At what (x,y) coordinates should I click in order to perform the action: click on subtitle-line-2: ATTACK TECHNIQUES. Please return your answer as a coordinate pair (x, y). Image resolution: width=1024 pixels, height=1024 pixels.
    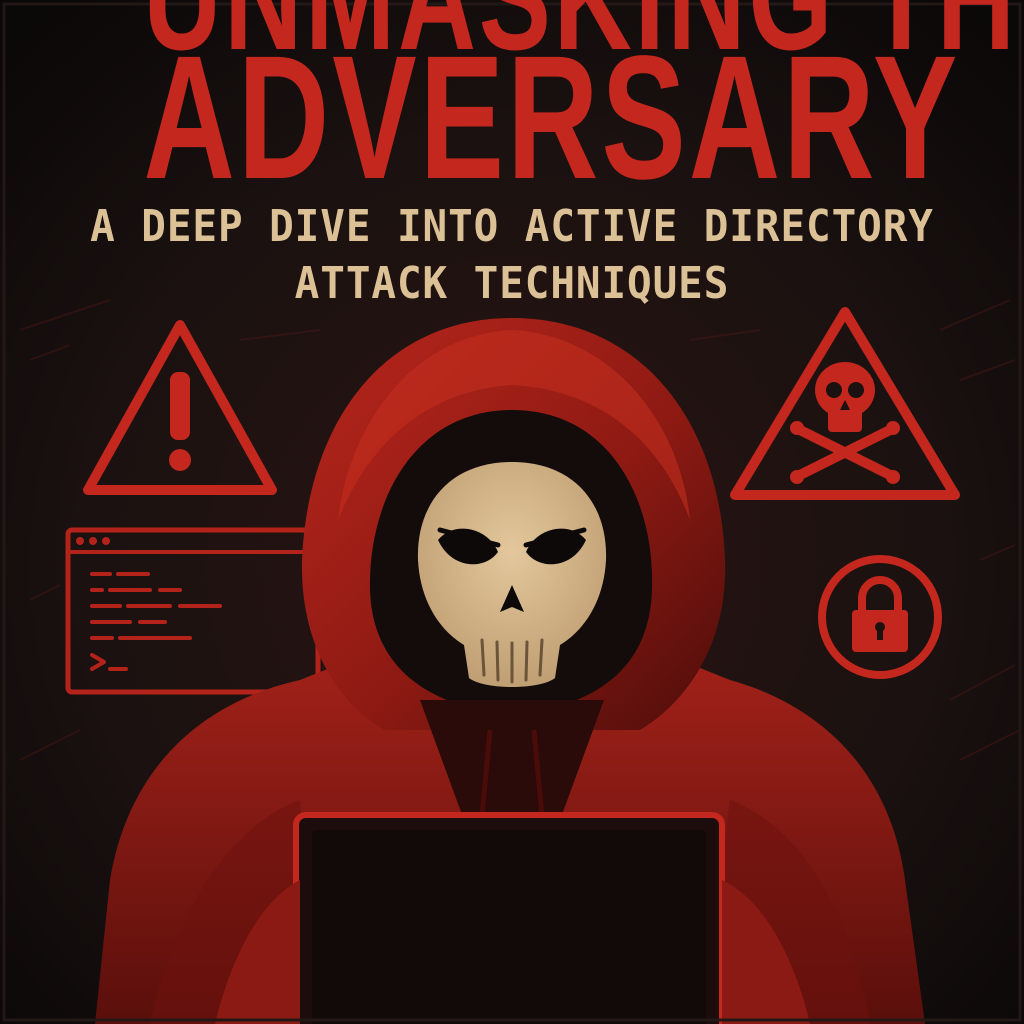
    Looking at the image, I should click on (512, 283).